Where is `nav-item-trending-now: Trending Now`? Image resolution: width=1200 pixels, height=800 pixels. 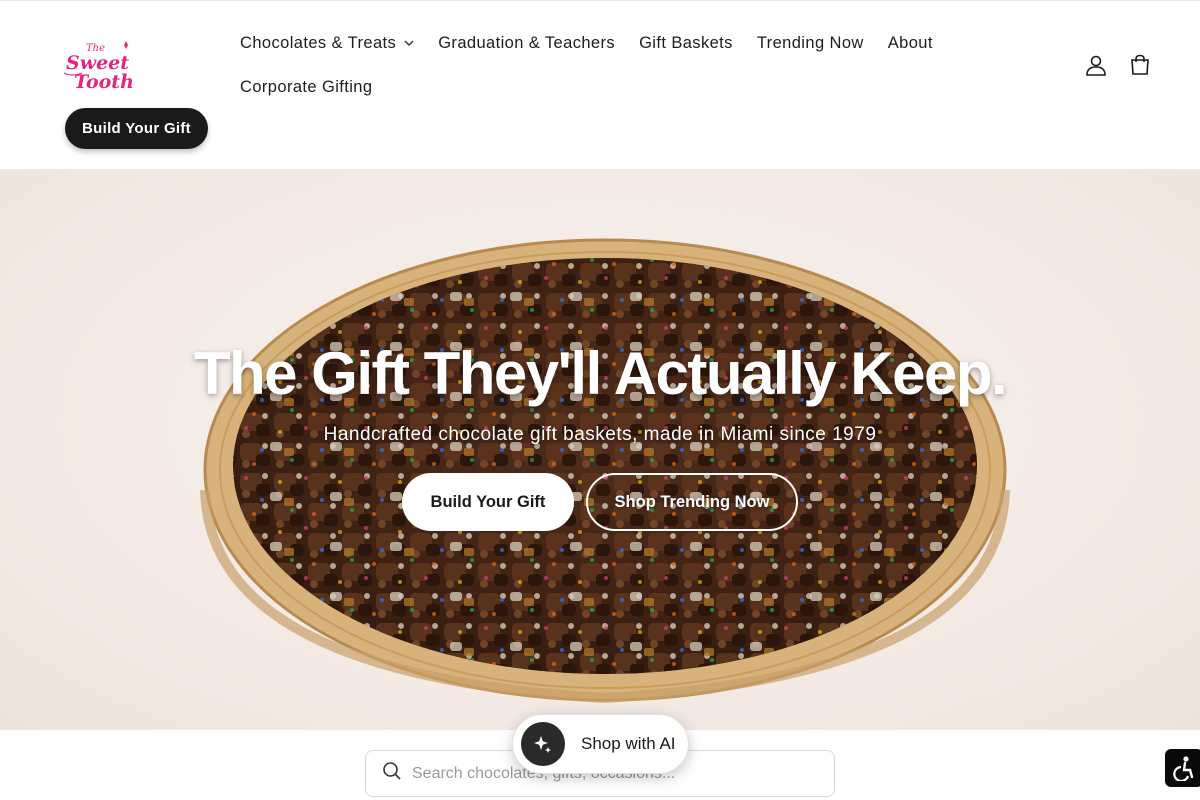
nav-item-trending-now: Trending Now is located at coordinates (810, 43).